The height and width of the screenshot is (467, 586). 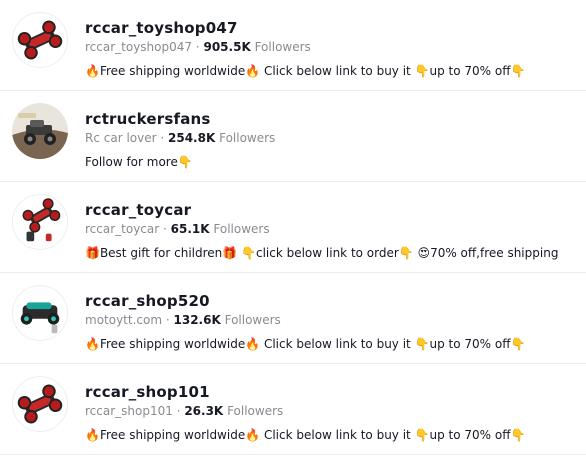 I want to click on rc-truck-photo-icon, so click(x=40, y=131).